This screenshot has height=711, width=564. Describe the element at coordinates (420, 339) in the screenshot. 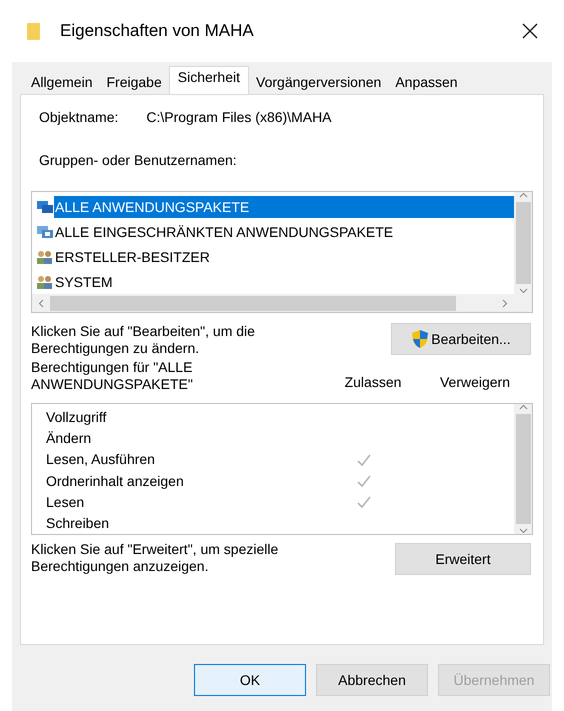

I see `shield-icon` at that location.